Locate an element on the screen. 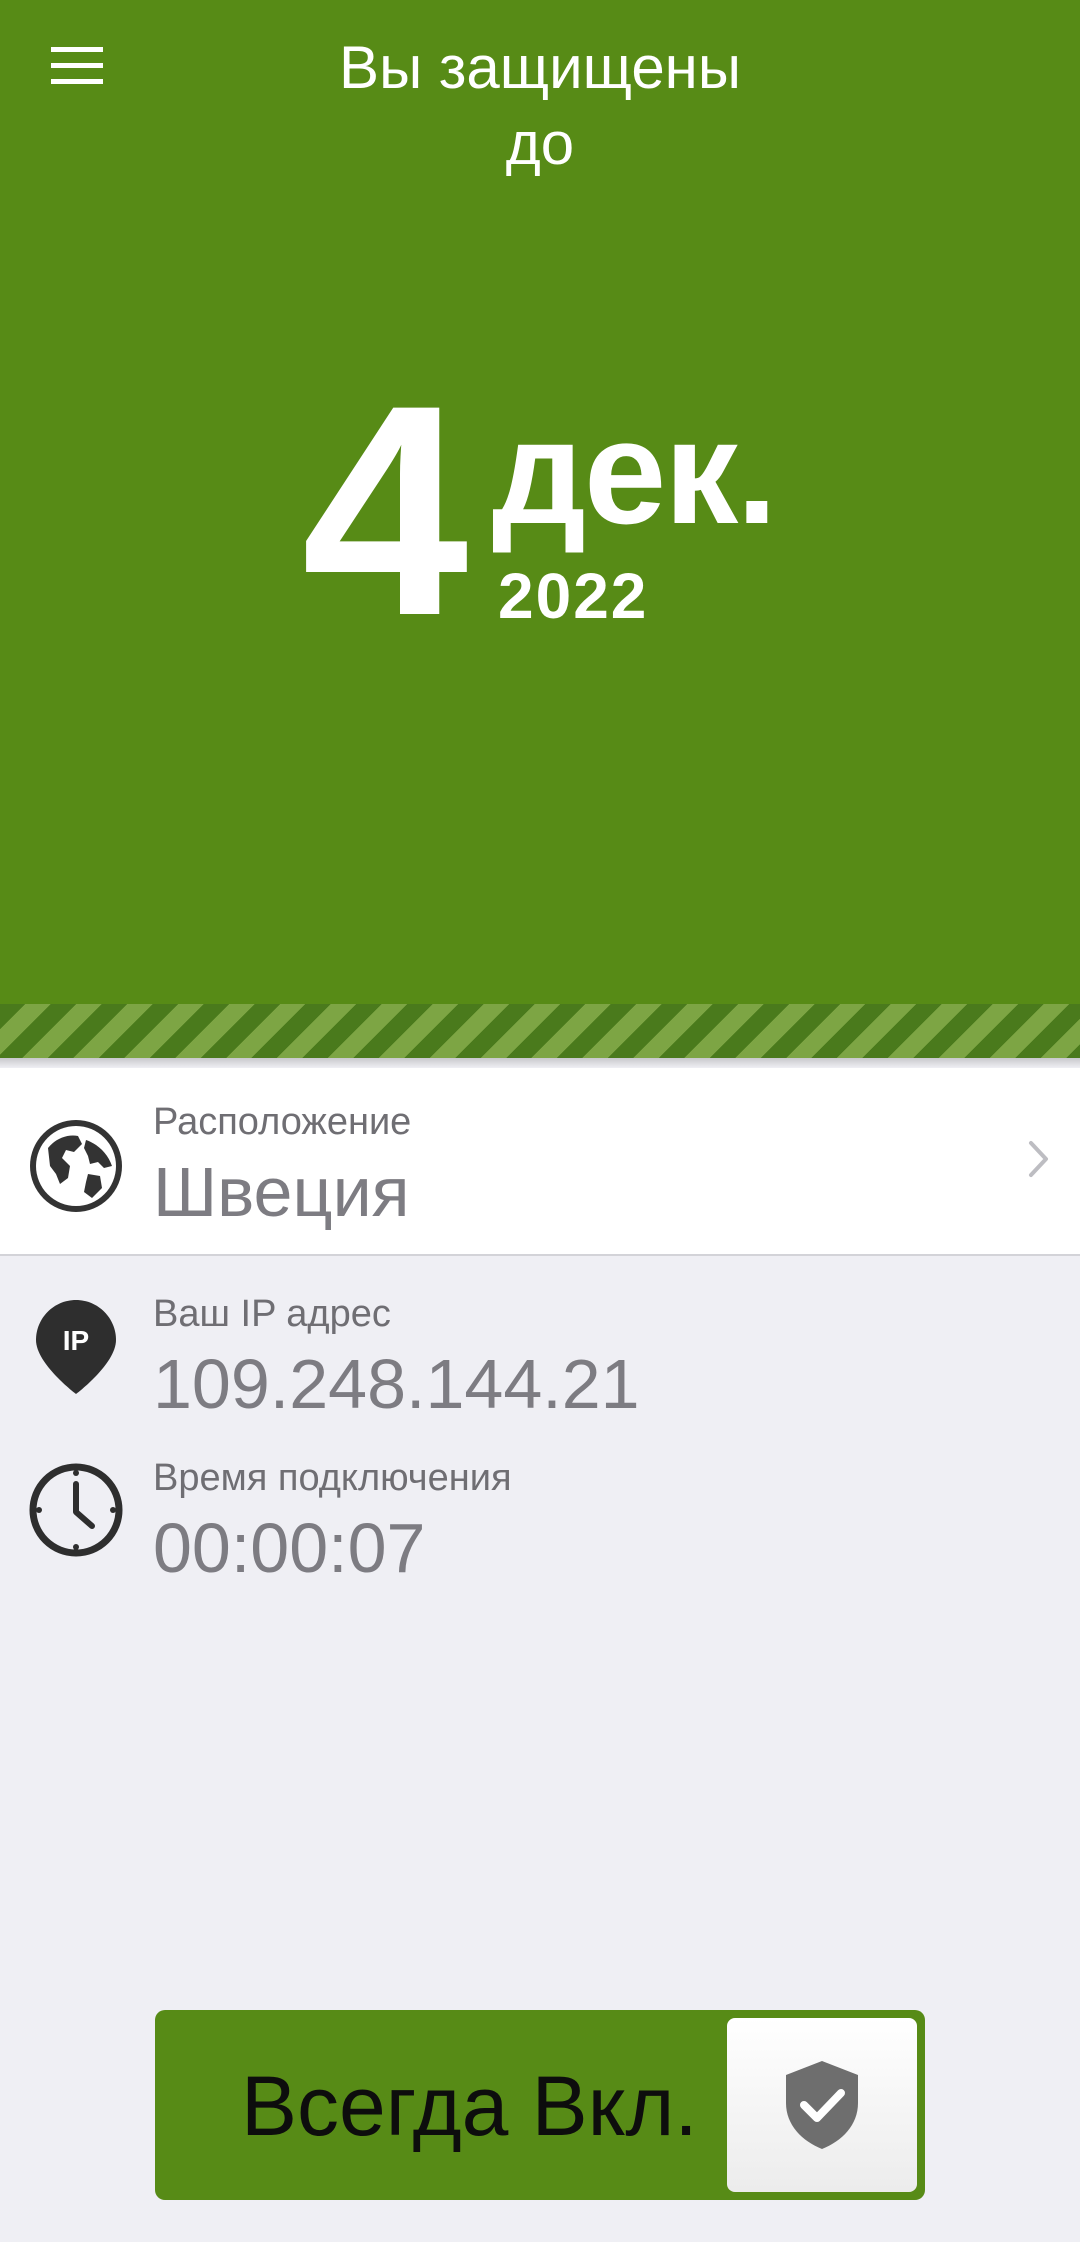 The height and width of the screenshot is (2242, 1080). hazard-stripe-divider is located at coordinates (540, 1031).